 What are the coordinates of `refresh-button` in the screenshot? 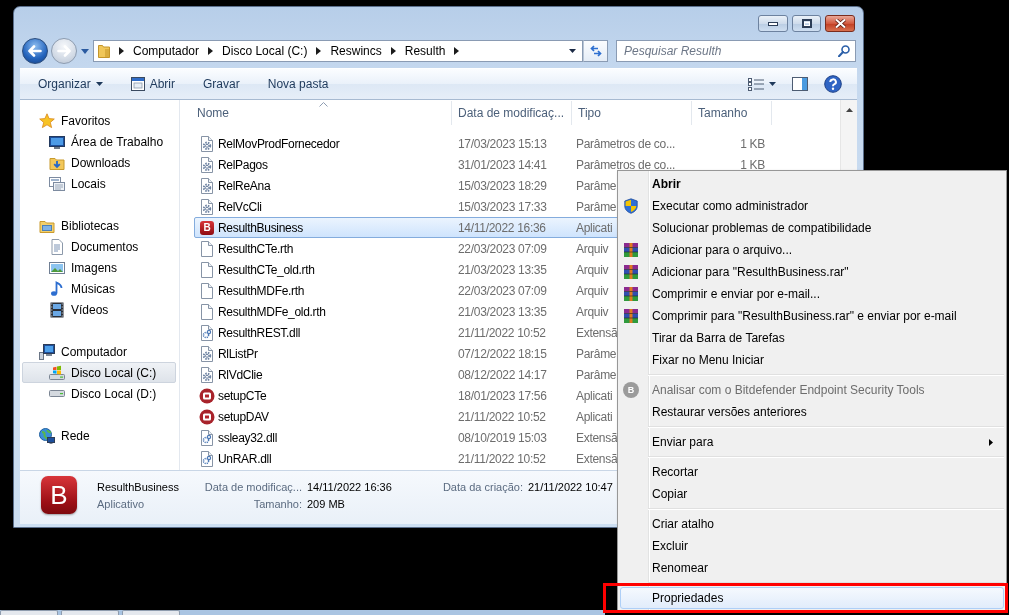 It's located at (595, 51).